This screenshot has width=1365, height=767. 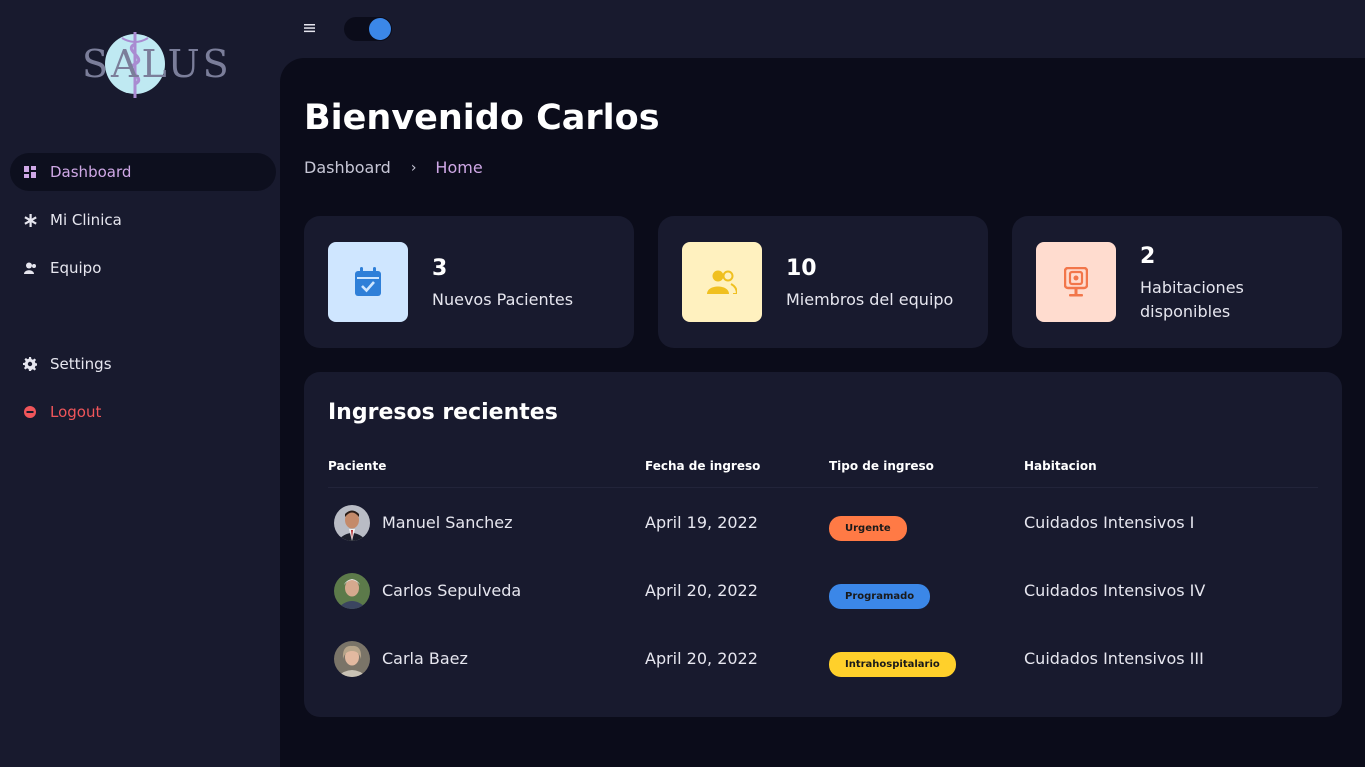 I want to click on logout-icon, so click(x=30, y=412).